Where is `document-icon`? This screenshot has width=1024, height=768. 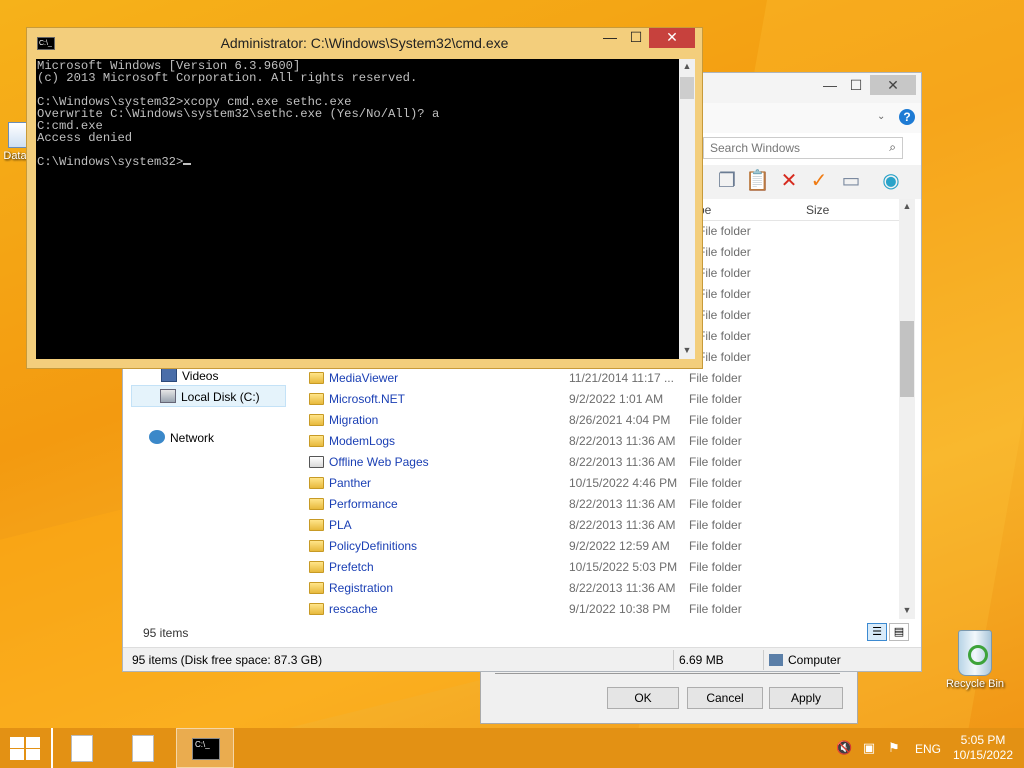
document-icon is located at coordinates (82, 748).